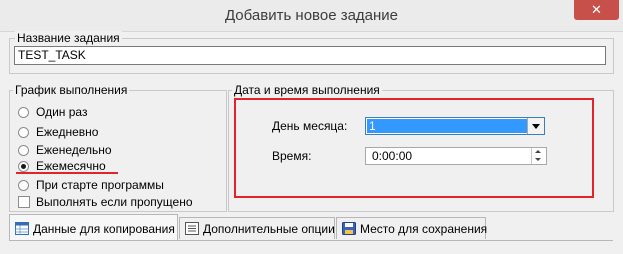  What do you see at coordinates (456, 156) in the screenshot?
I see `time-input: 0:00:00` at bounding box center [456, 156].